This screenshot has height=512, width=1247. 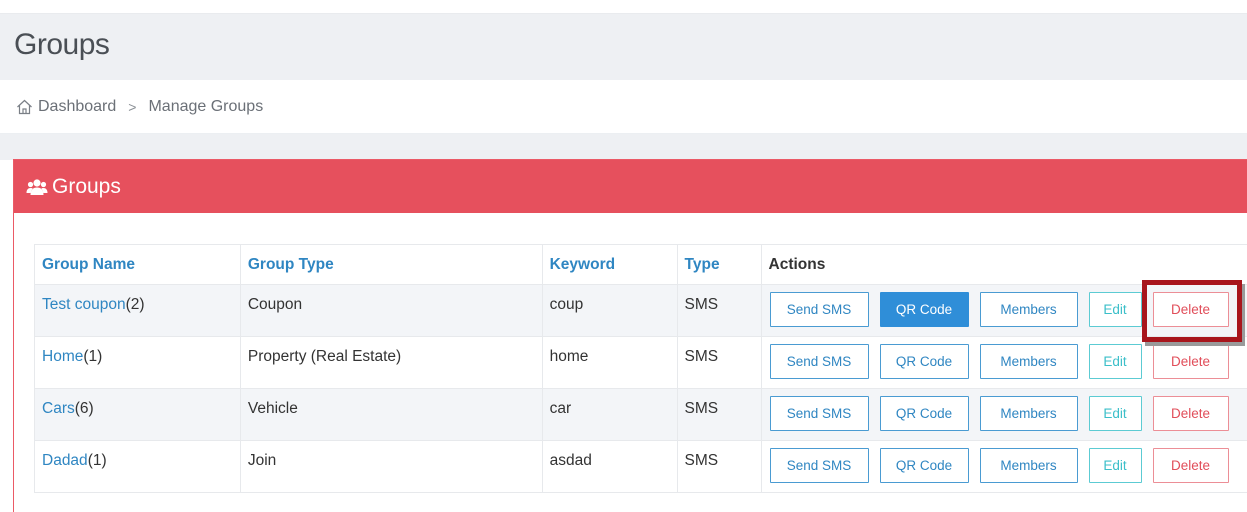 I want to click on group-type-cell: Join, so click(x=391, y=466).